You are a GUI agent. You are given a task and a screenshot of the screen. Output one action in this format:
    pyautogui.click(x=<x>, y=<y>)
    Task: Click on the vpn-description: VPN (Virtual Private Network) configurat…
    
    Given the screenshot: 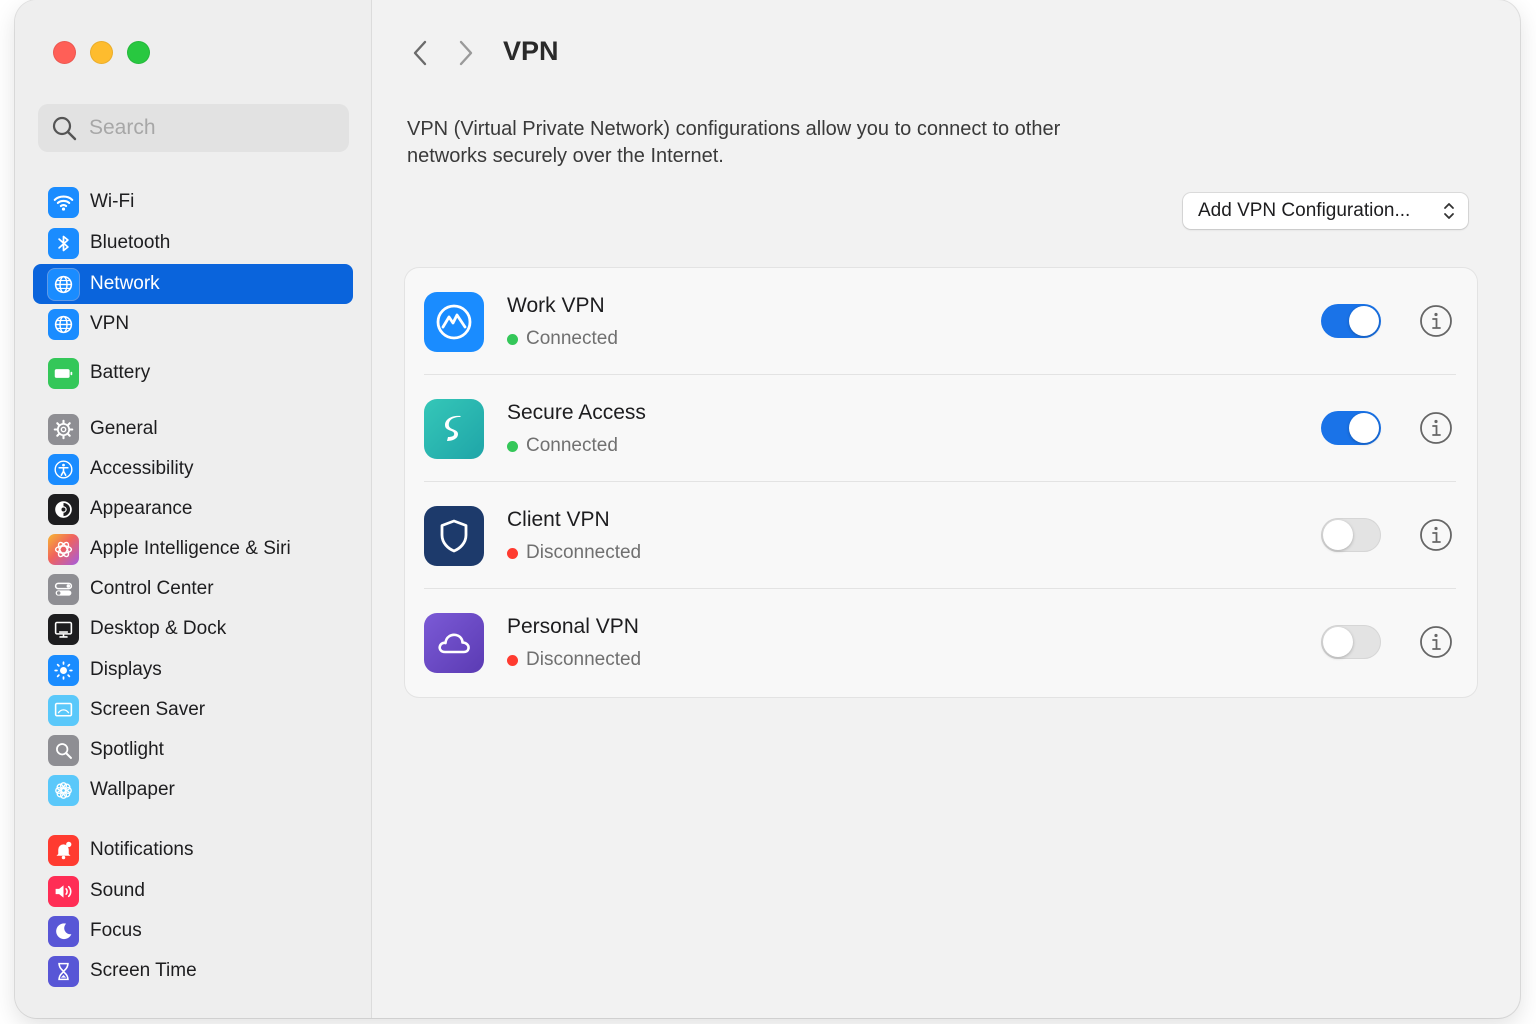 What is the action you would take?
    pyautogui.click(x=734, y=142)
    